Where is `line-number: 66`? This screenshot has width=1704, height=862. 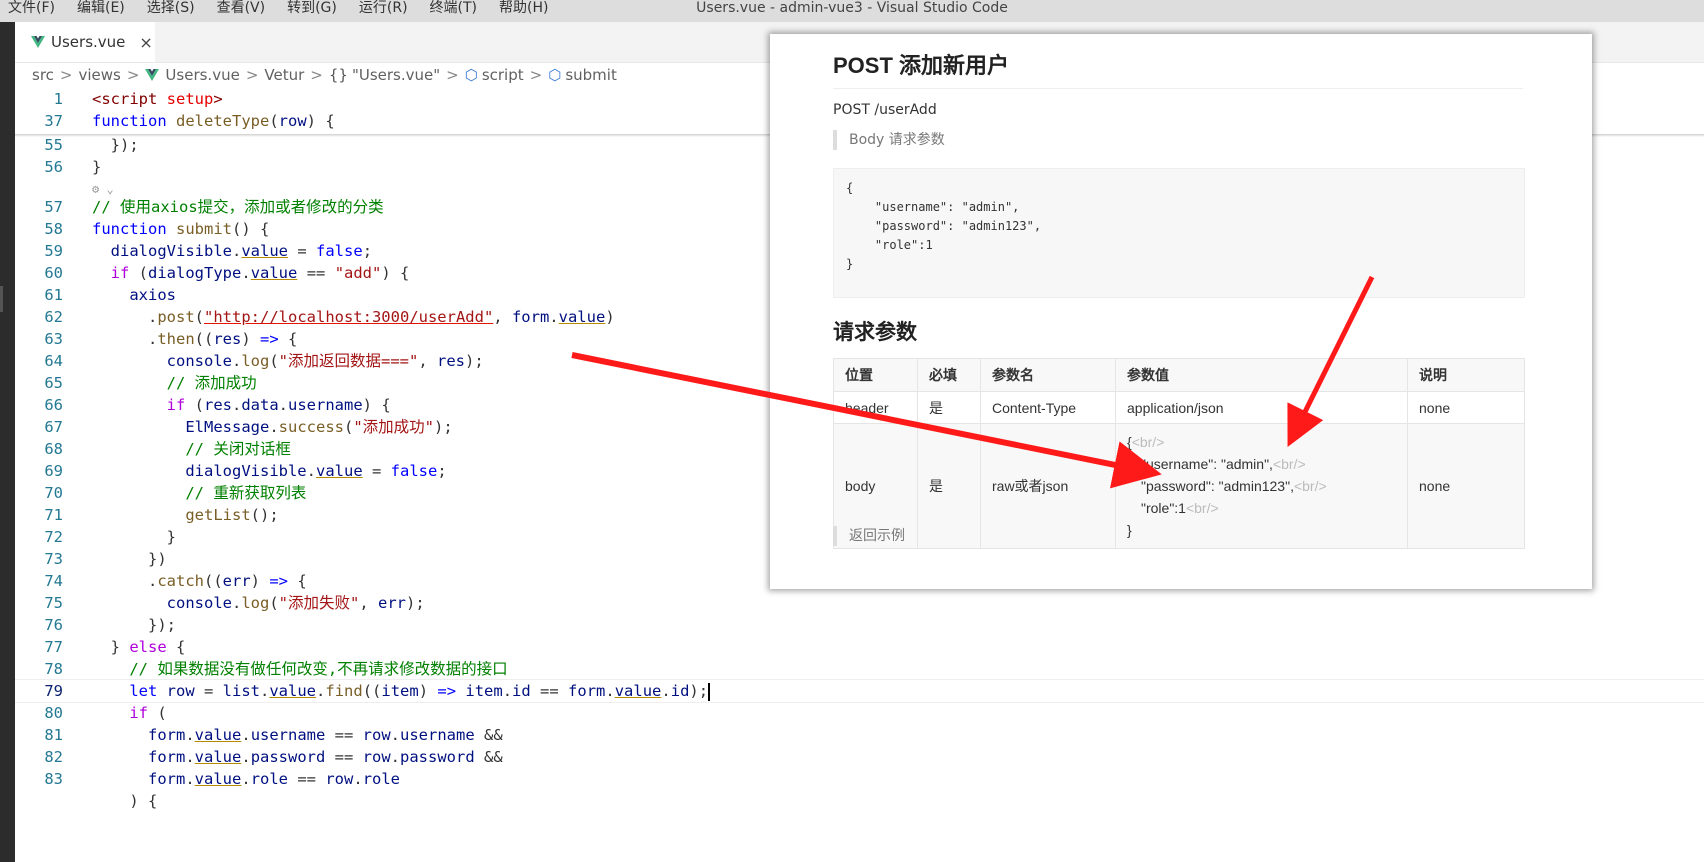 line-number: 66 is located at coordinates (53, 405).